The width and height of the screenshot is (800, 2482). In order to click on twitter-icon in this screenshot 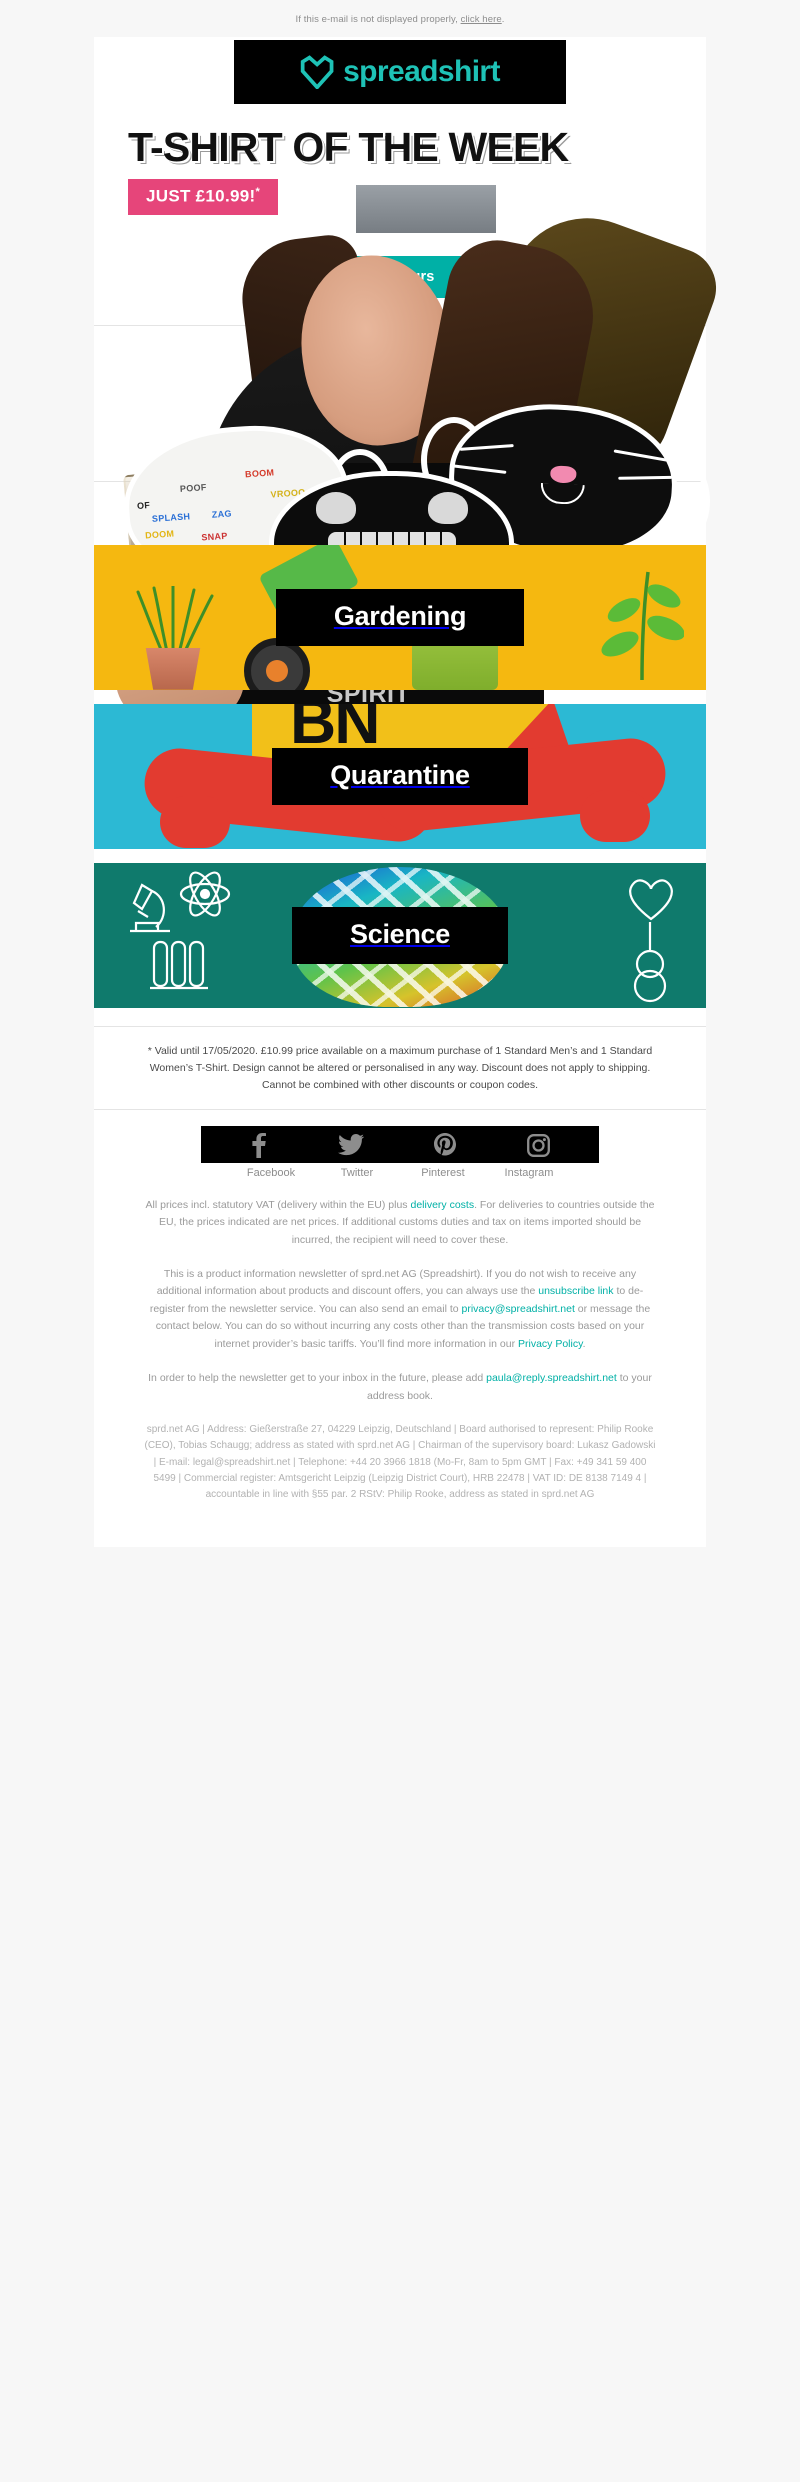, I will do `click(350, 1145)`.